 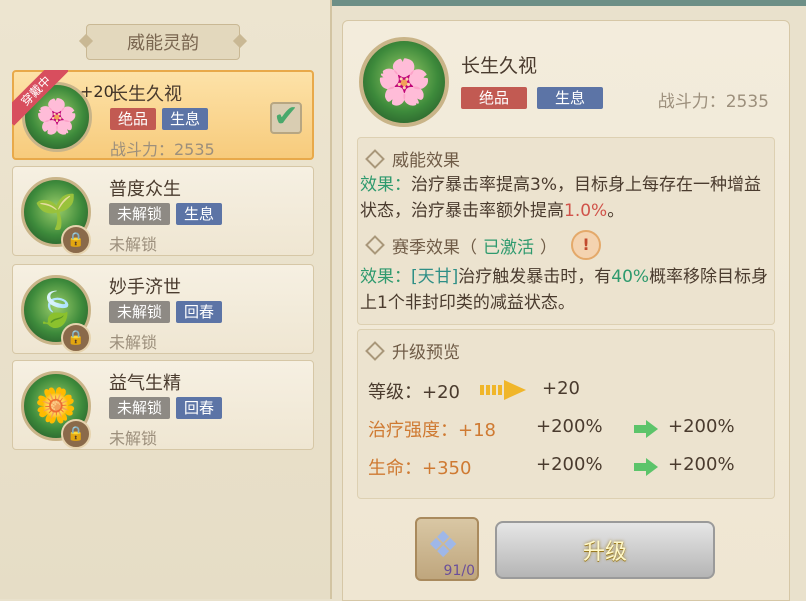 I want to click on card-power: 战斗力：2535, so click(x=162, y=149).